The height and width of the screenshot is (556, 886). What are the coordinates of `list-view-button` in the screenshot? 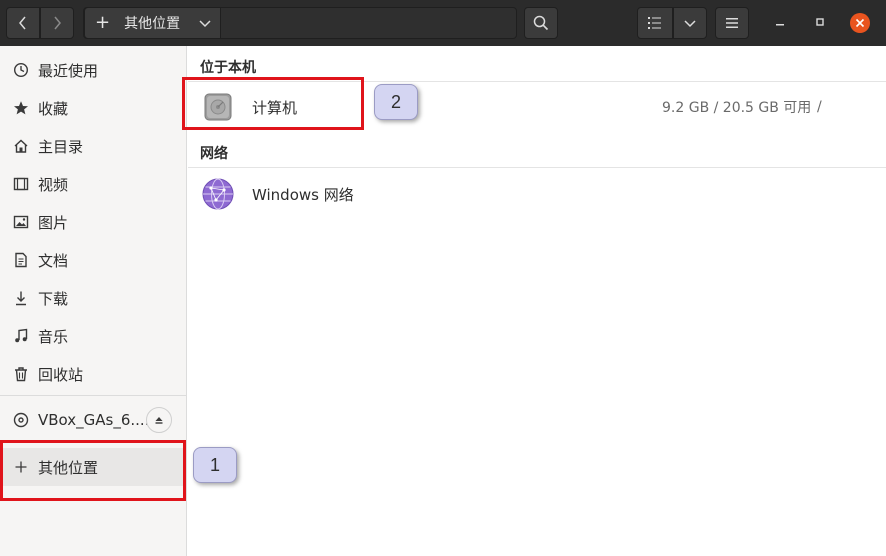 It's located at (655, 23).